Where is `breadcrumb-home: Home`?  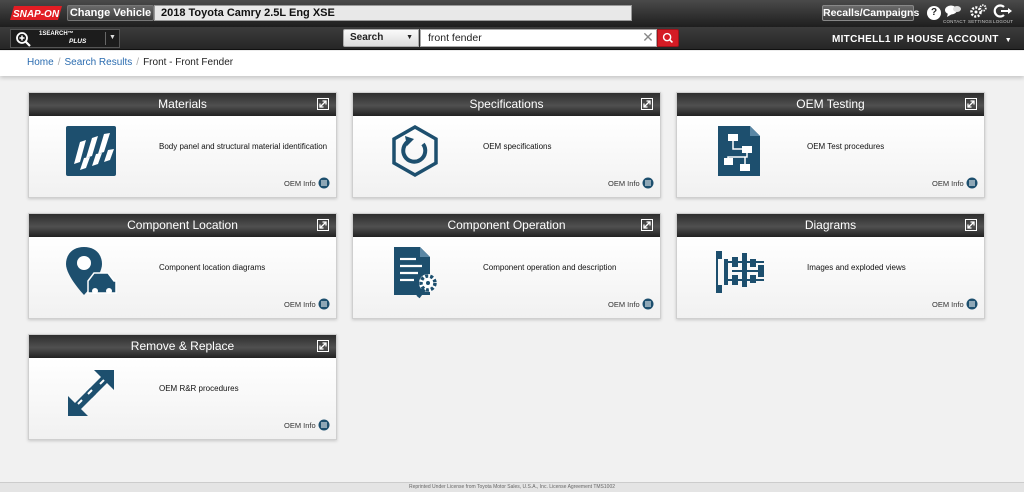
breadcrumb-home: Home is located at coordinates (40, 62).